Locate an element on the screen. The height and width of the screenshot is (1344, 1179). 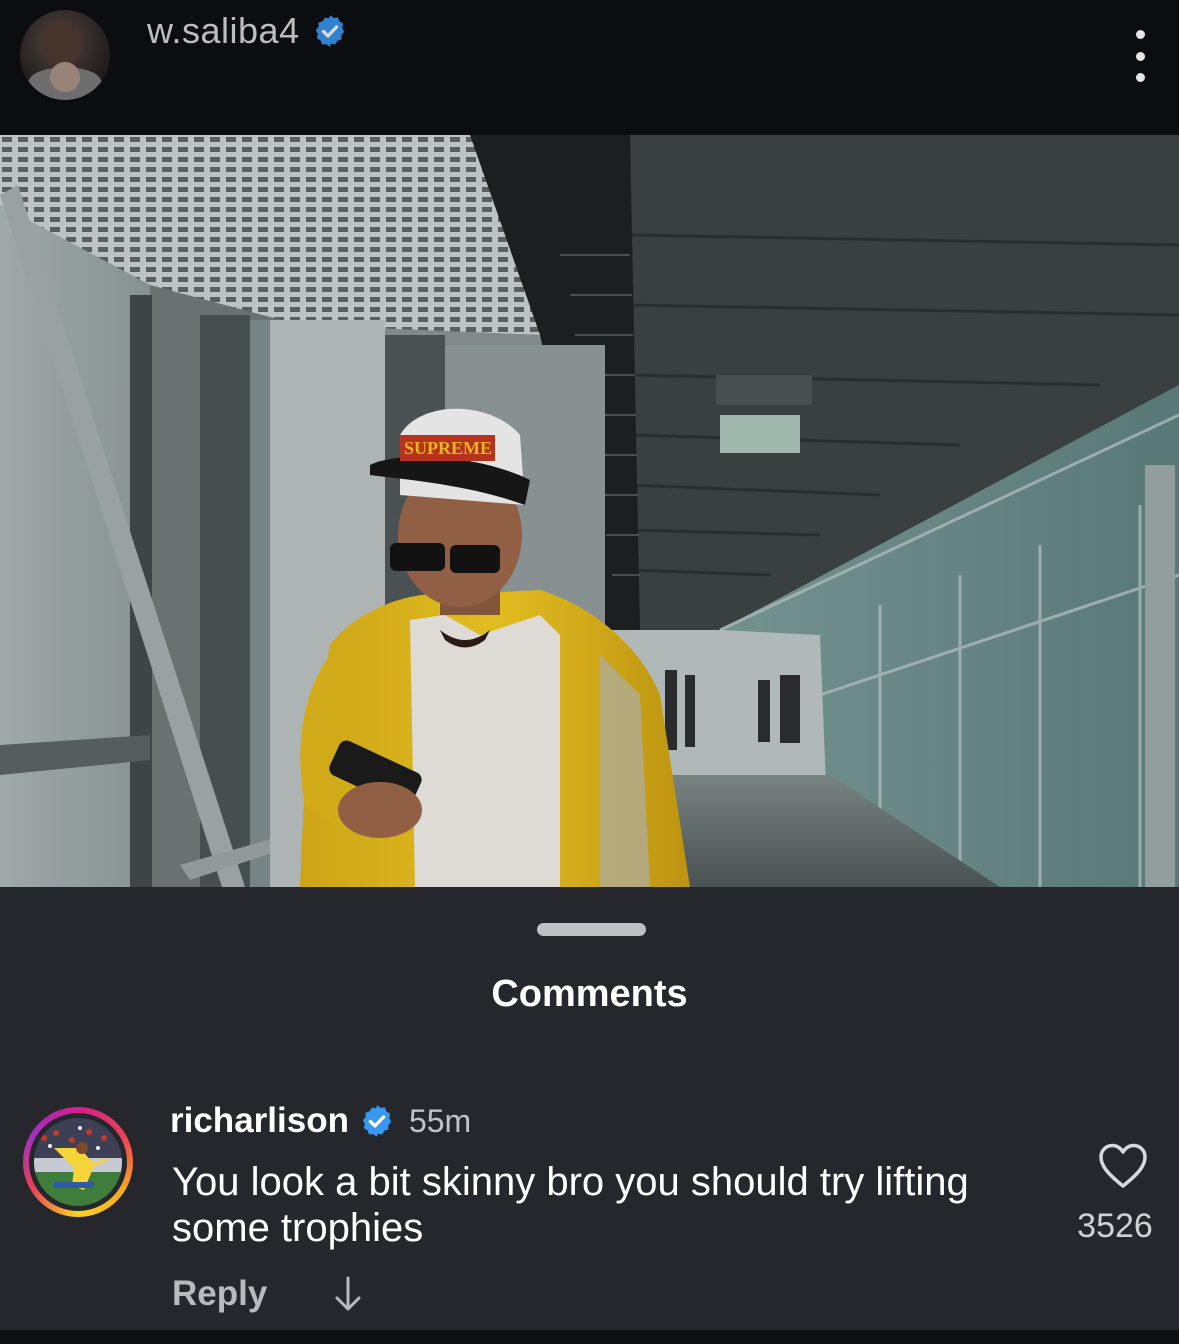
post-header: w.saliba4 is located at coordinates (589, 67).